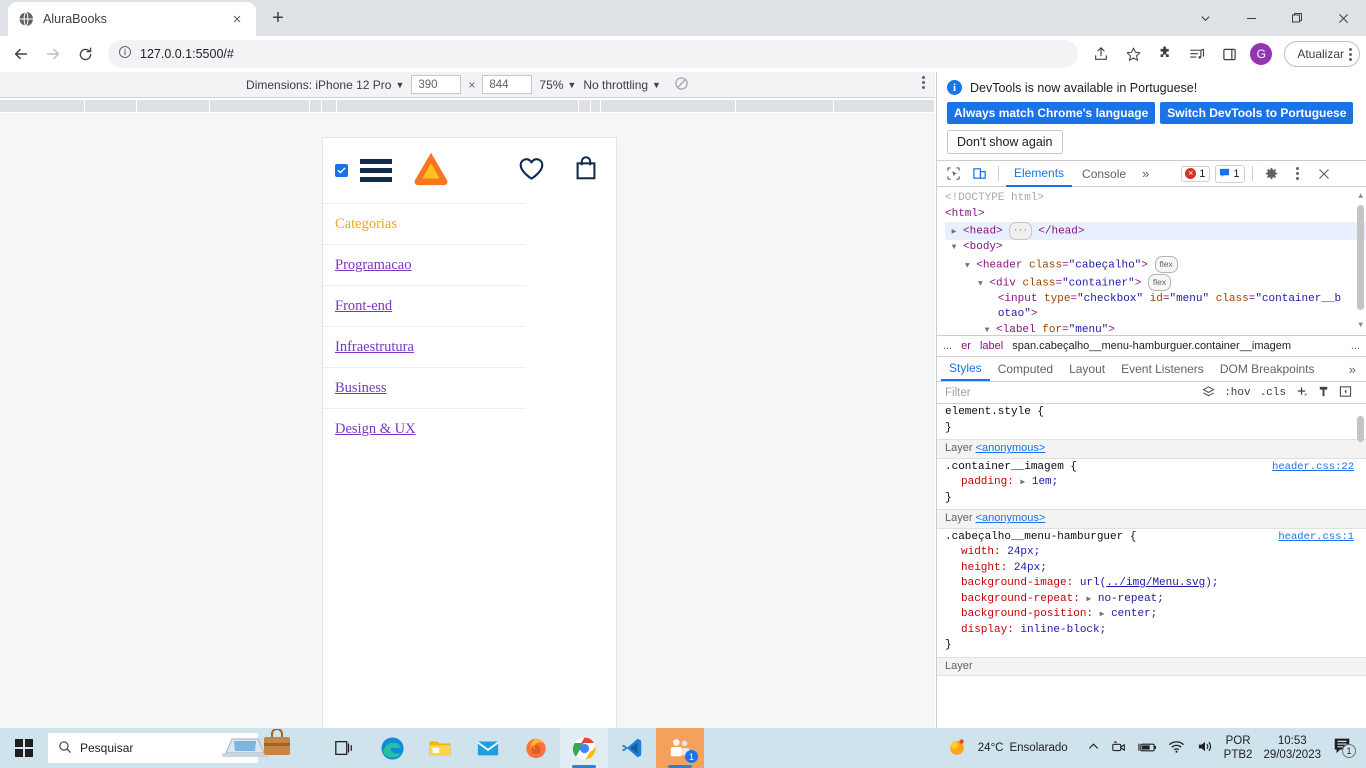 The width and height of the screenshot is (1366, 768). Describe the element at coordinates (1301, 393) in the screenshot. I see `plus-icon` at that location.